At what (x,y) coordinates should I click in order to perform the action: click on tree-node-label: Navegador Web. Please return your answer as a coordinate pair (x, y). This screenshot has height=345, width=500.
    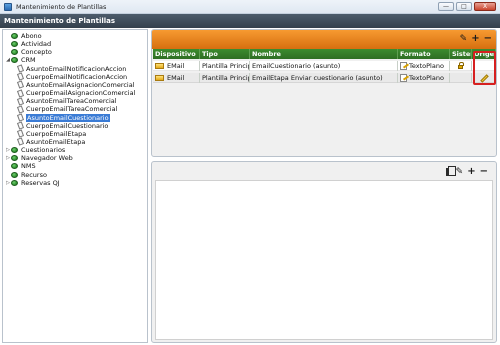
    Looking at the image, I should click on (47, 158).